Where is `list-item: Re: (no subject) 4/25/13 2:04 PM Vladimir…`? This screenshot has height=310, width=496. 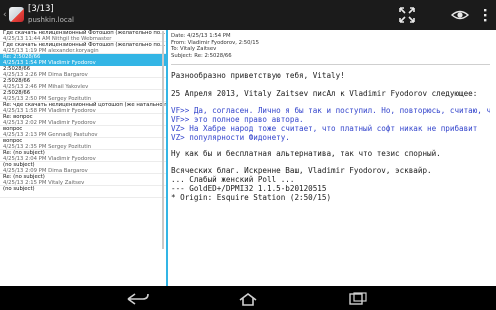
list-item: Re: (no subject) 4/25/13 2:04 PM Vladimir… is located at coordinates (83, 156).